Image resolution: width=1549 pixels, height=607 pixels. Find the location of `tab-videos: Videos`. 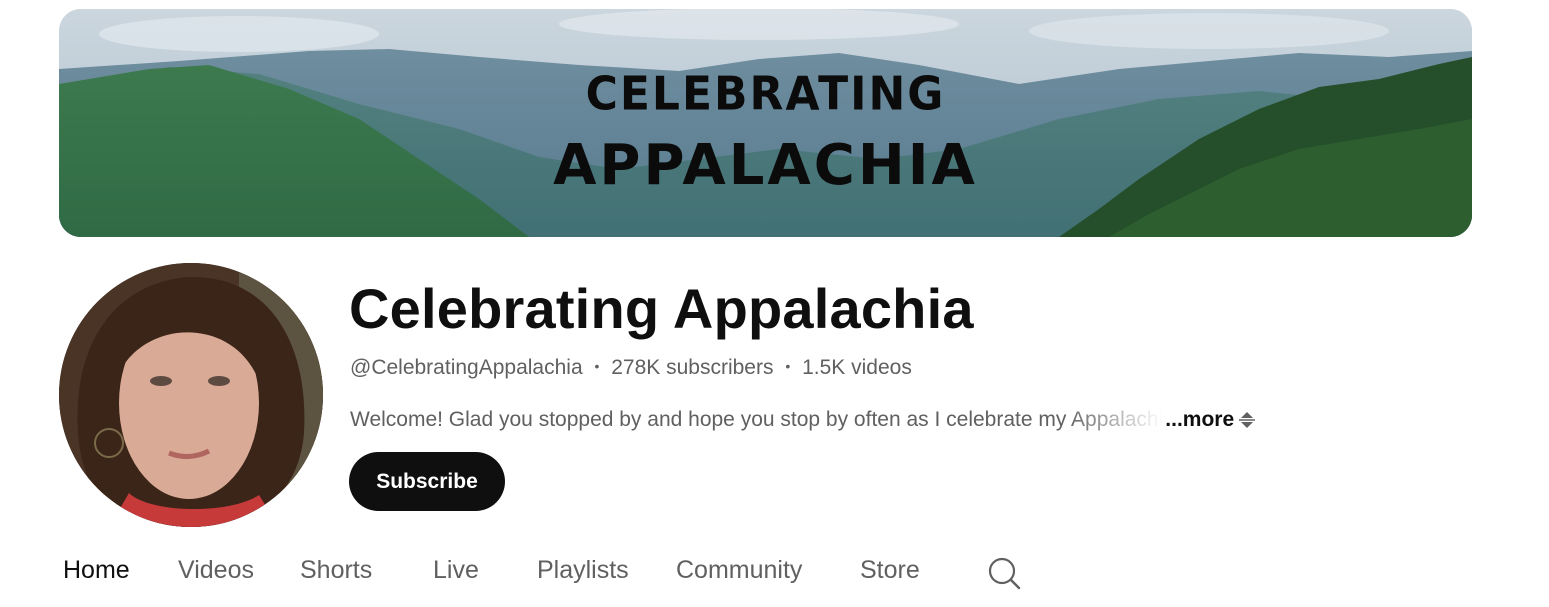

tab-videos: Videos is located at coordinates (216, 570).